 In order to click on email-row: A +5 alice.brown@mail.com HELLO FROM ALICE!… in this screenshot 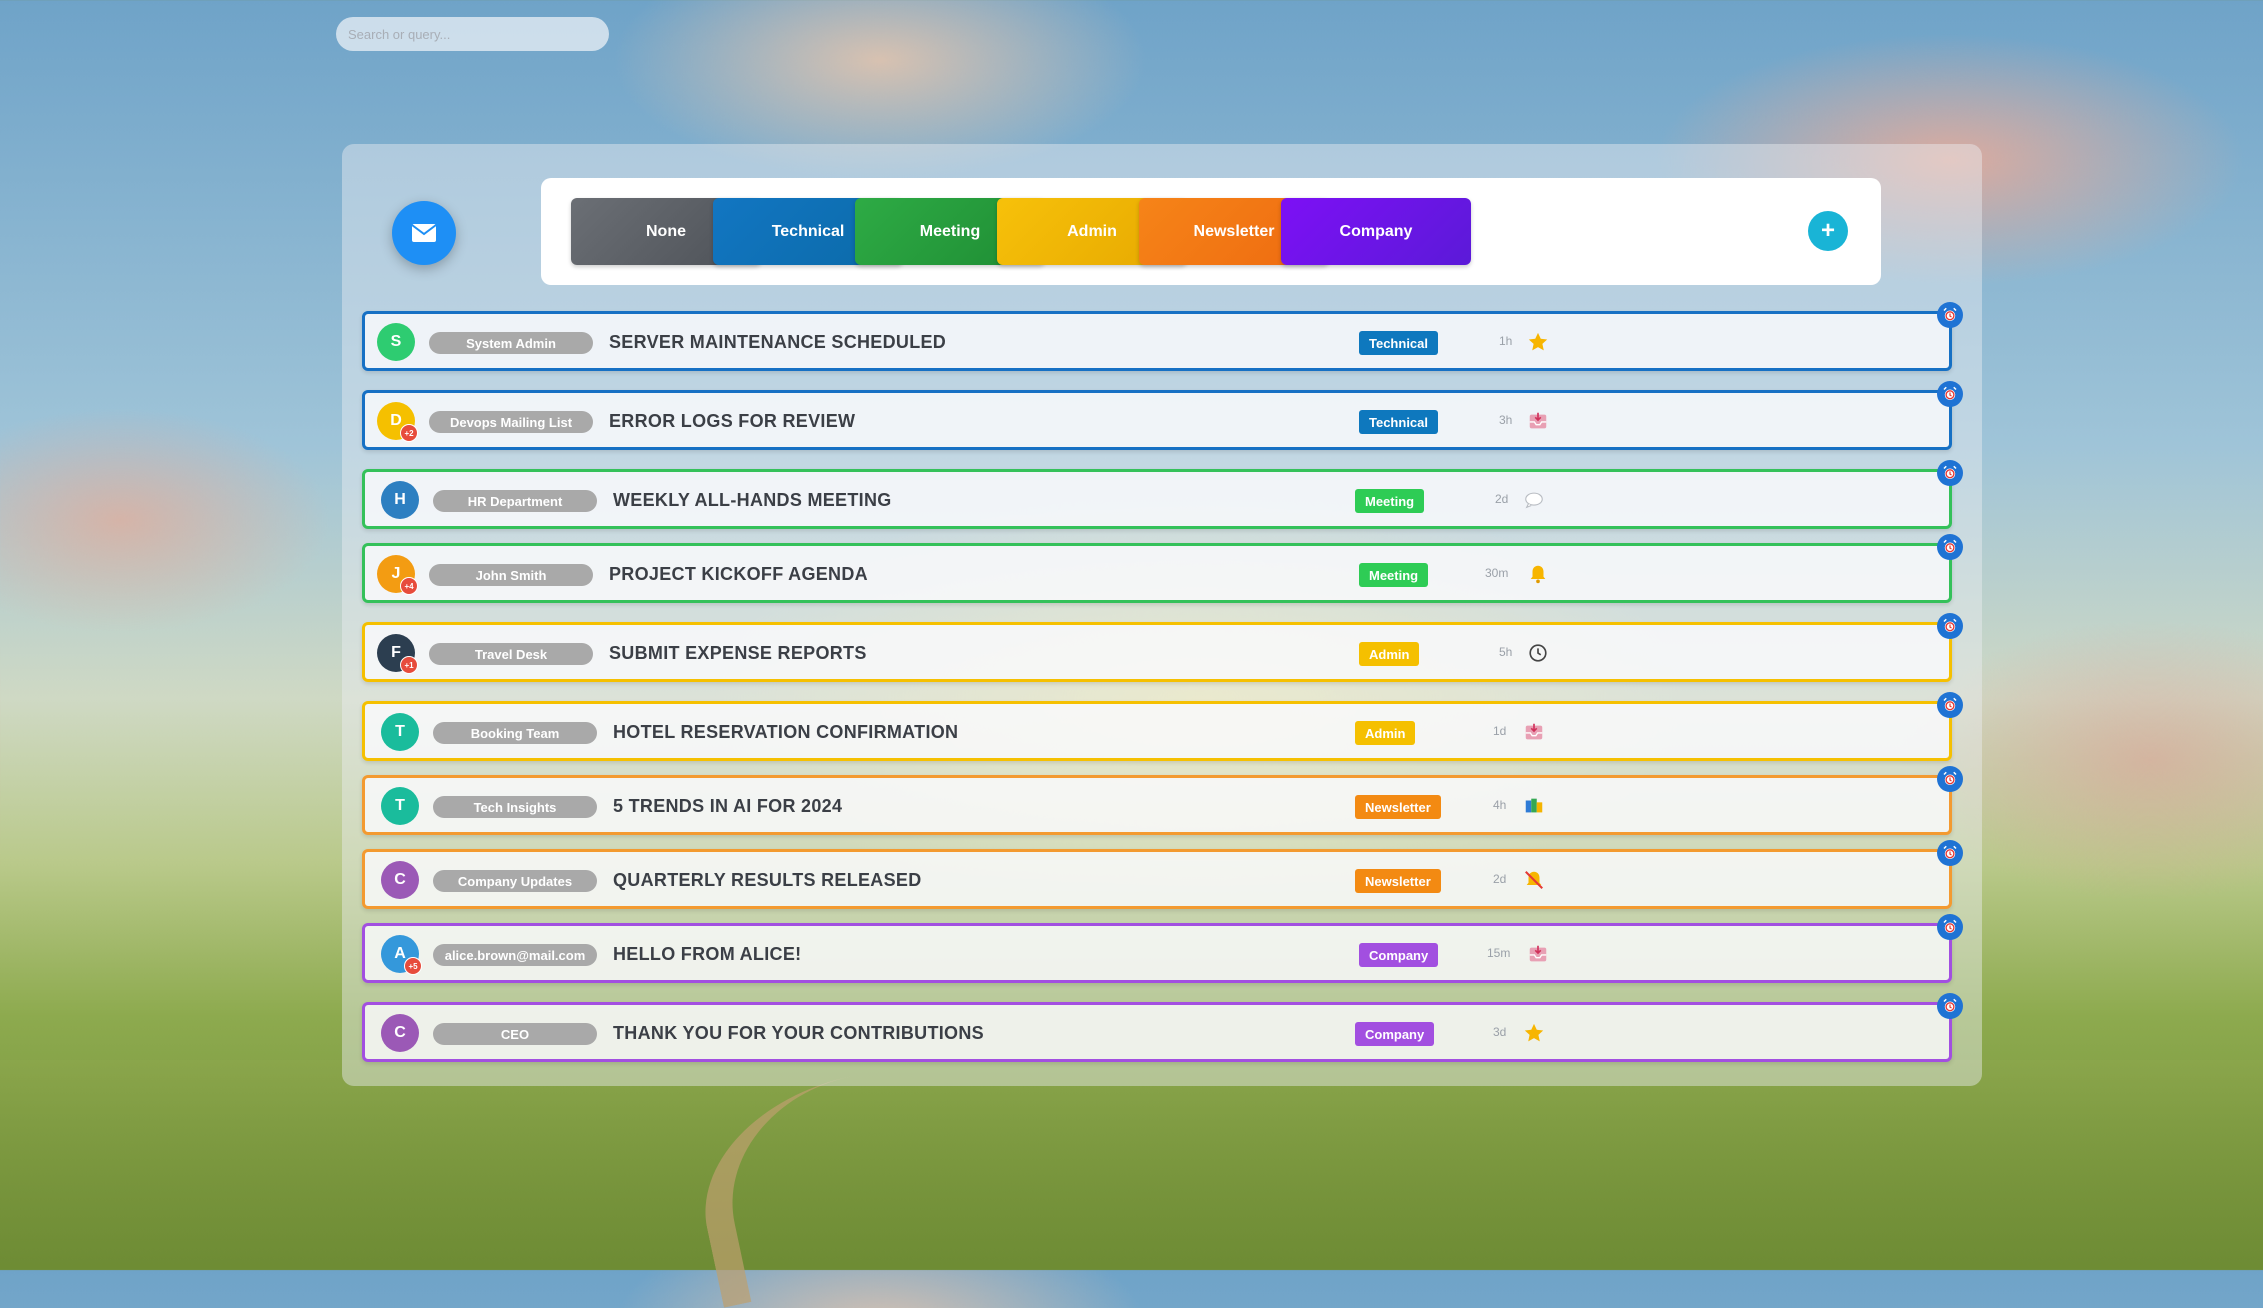, I will do `click(1162, 948)`.